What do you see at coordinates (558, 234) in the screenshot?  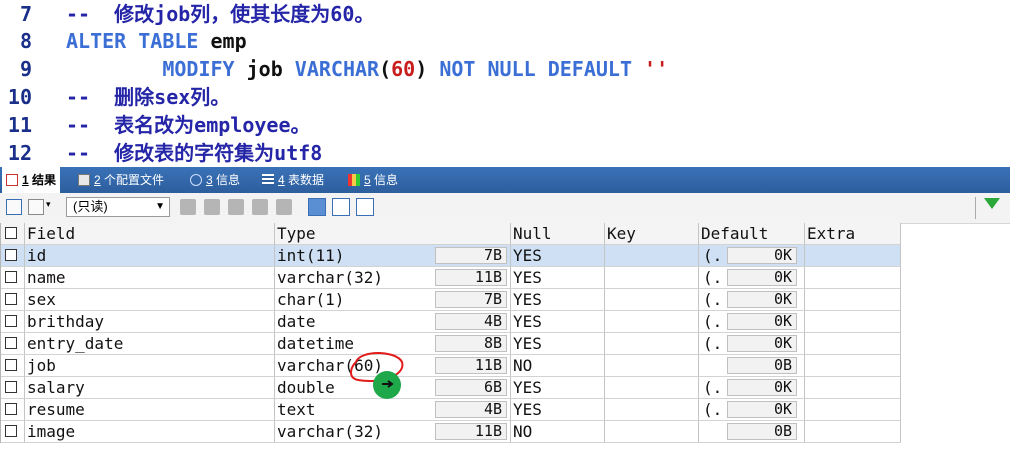 I see `header-null: Null` at bounding box center [558, 234].